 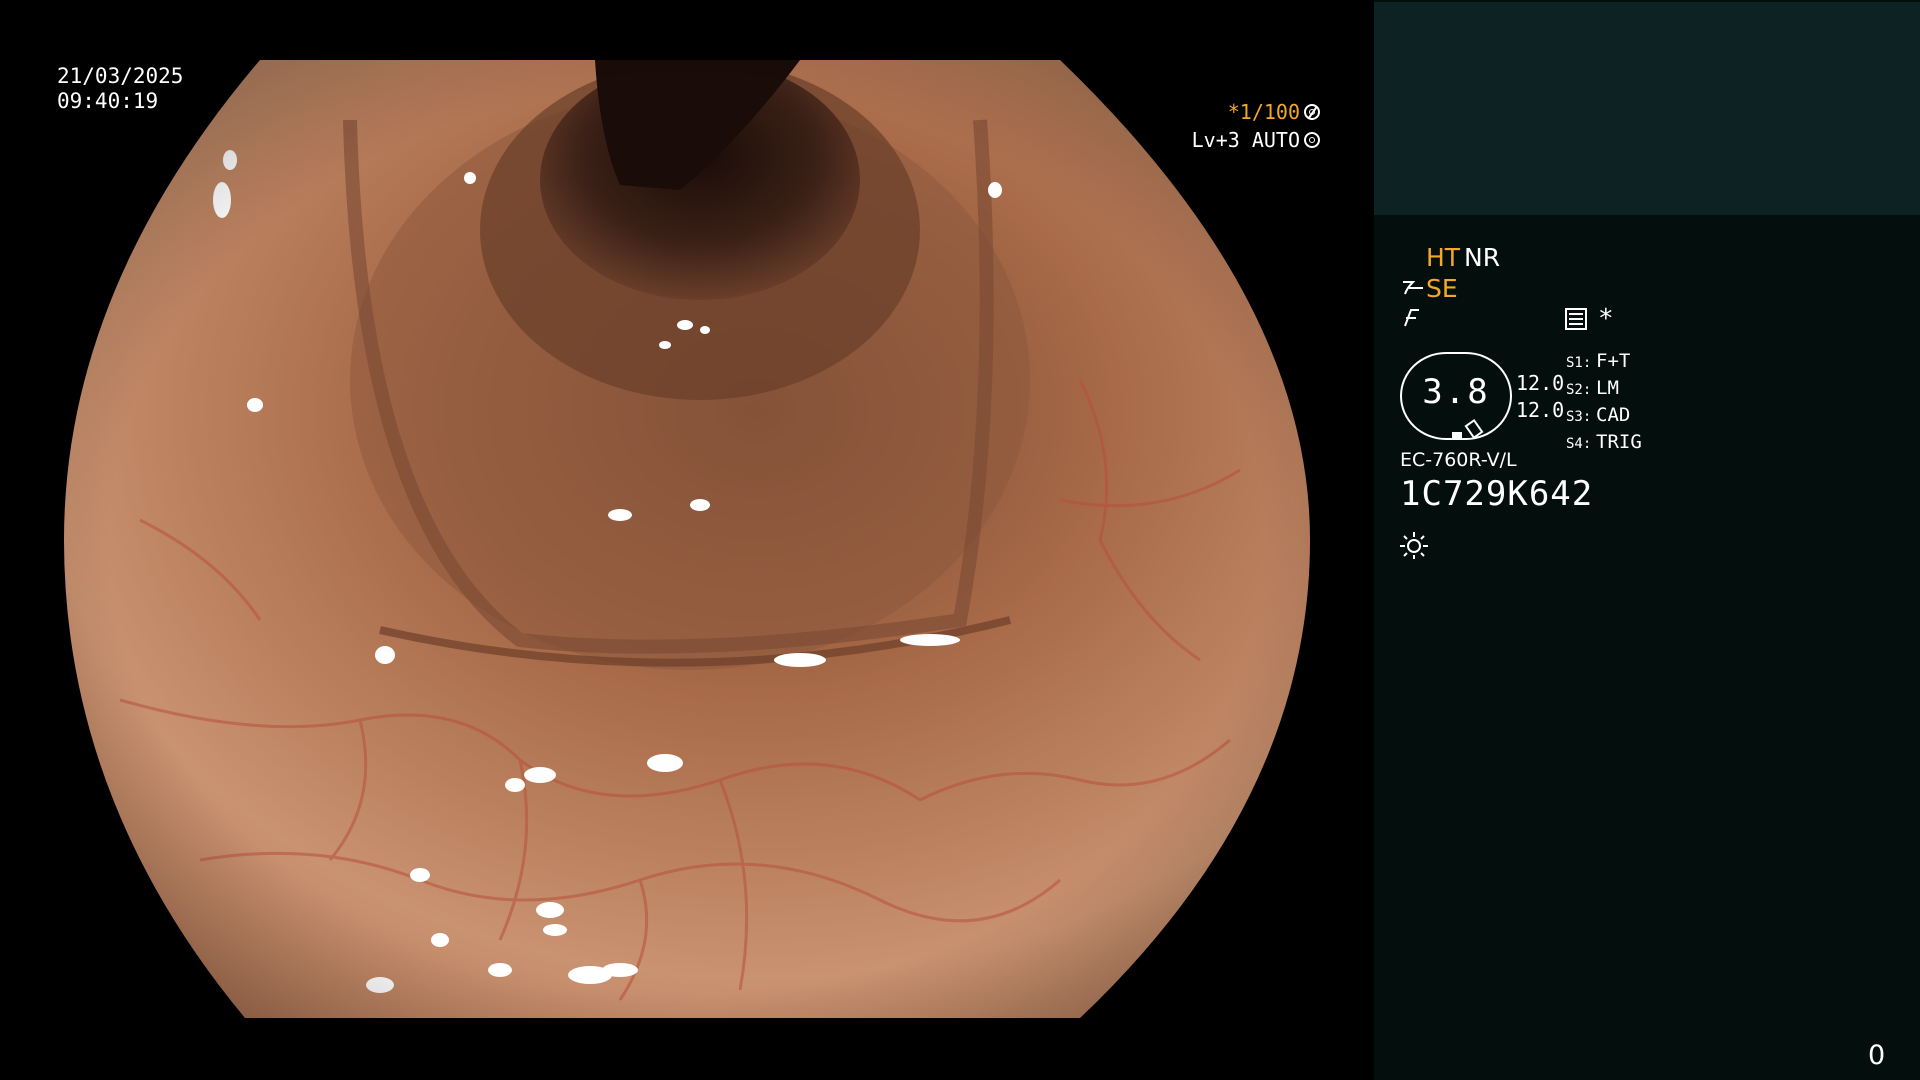 What do you see at coordinates (1540, 410) in the screenshot?
I see `gauge-num-bottom: 12.0` at bounding box center [1540, 410].